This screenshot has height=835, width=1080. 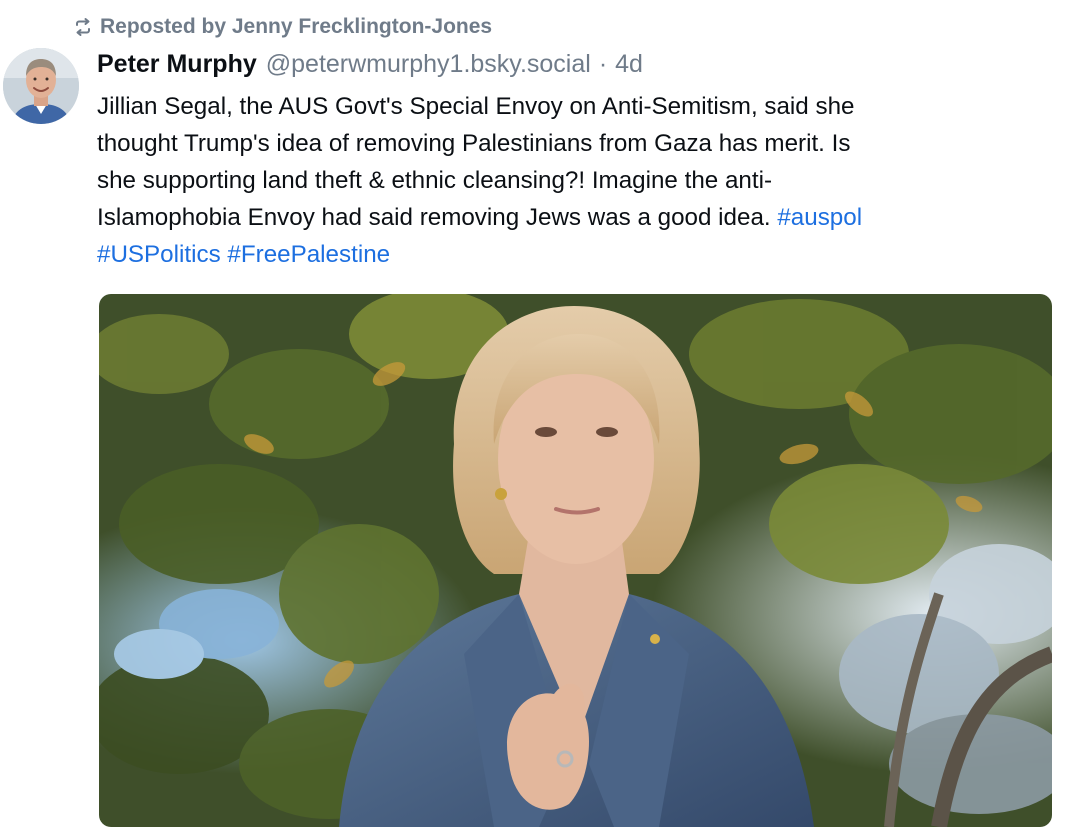 What do you see at coordinates (629, 64) in the screenshot?
I see `post-timestamp: 4d` at bounding box center [629, 64].